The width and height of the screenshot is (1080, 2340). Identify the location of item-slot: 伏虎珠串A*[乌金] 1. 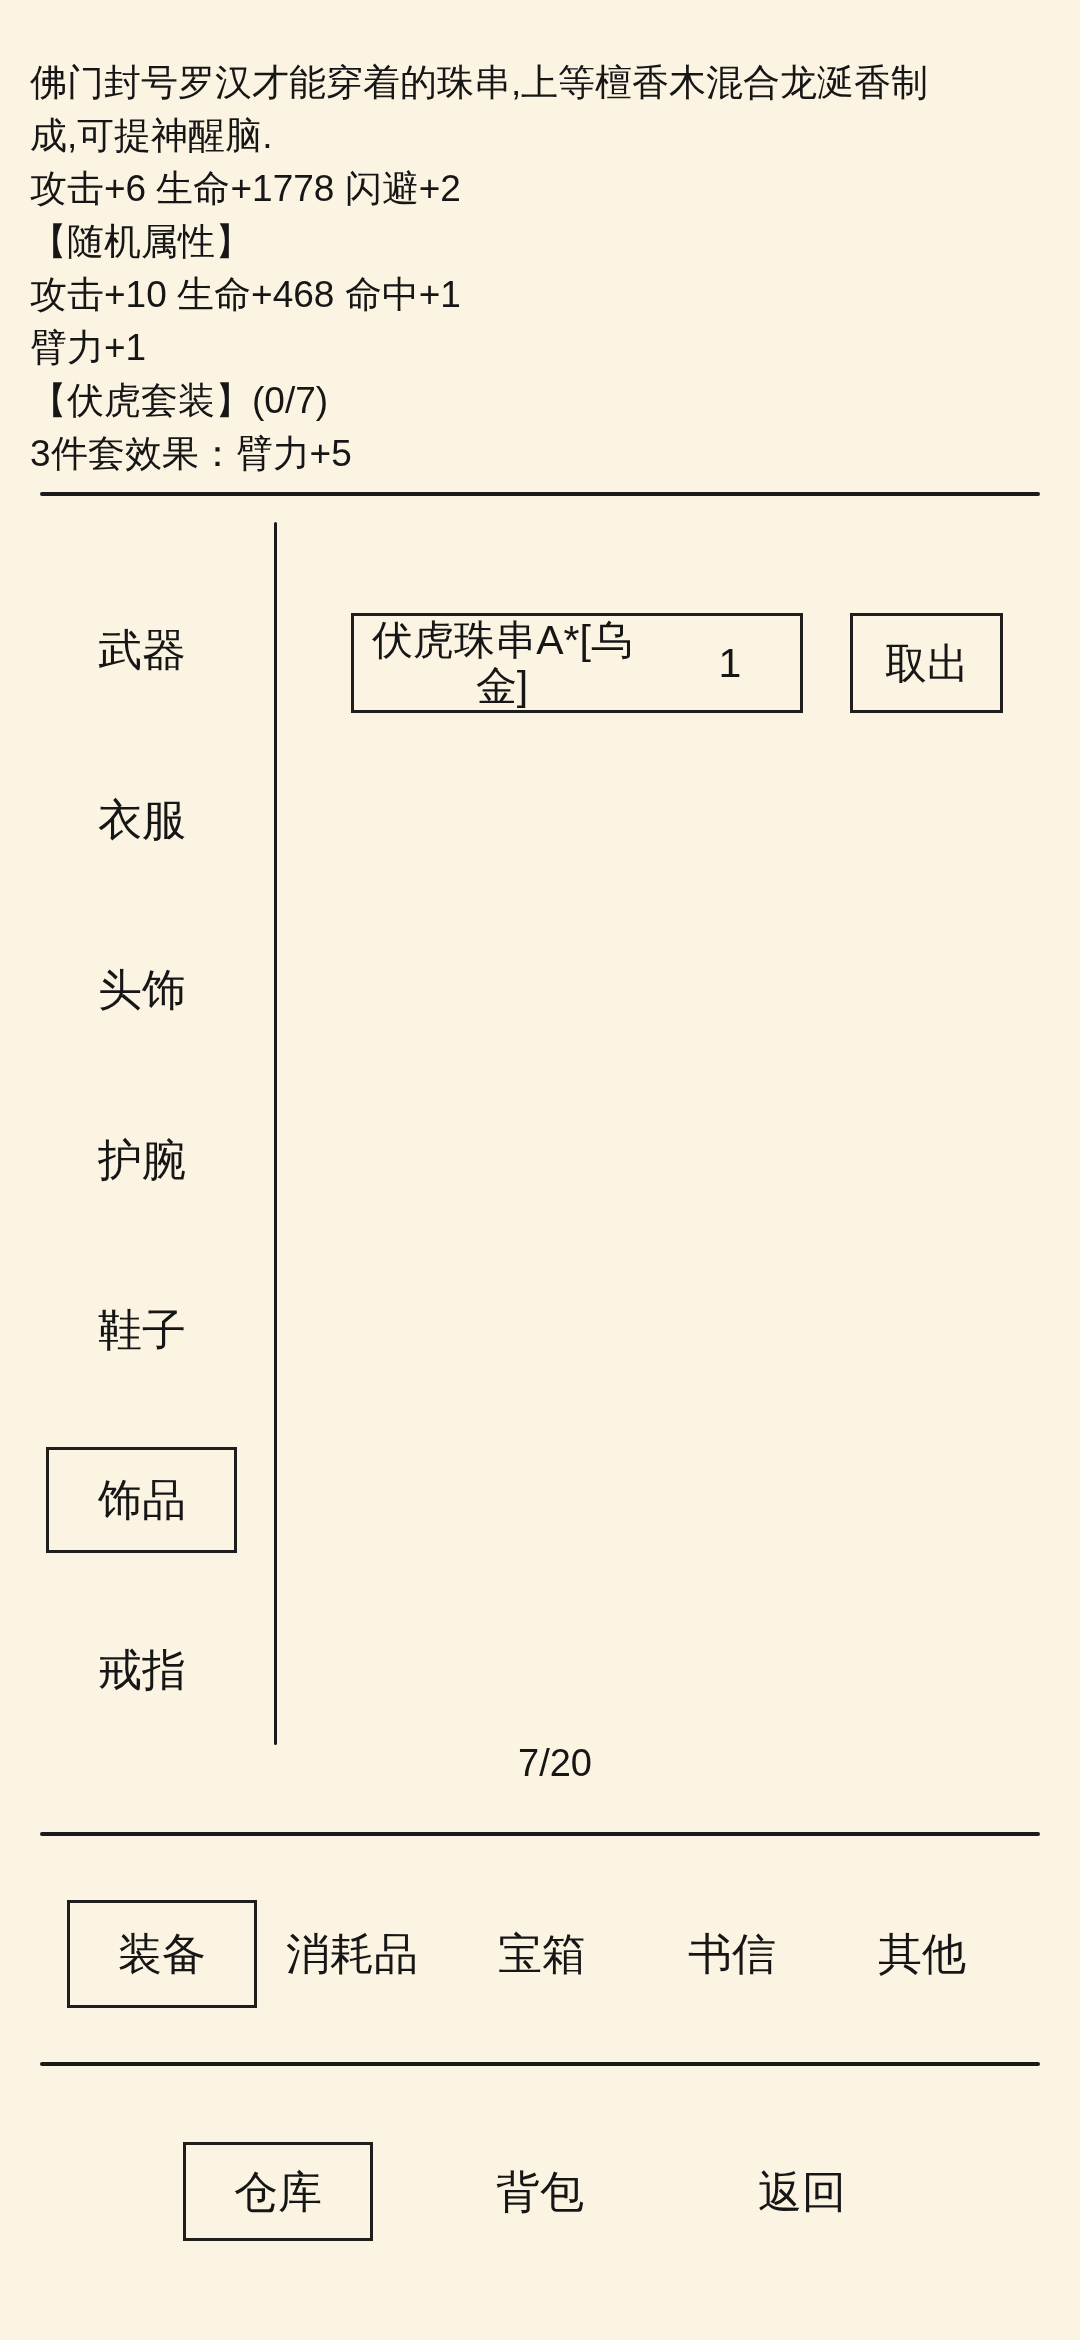
(577, 663).